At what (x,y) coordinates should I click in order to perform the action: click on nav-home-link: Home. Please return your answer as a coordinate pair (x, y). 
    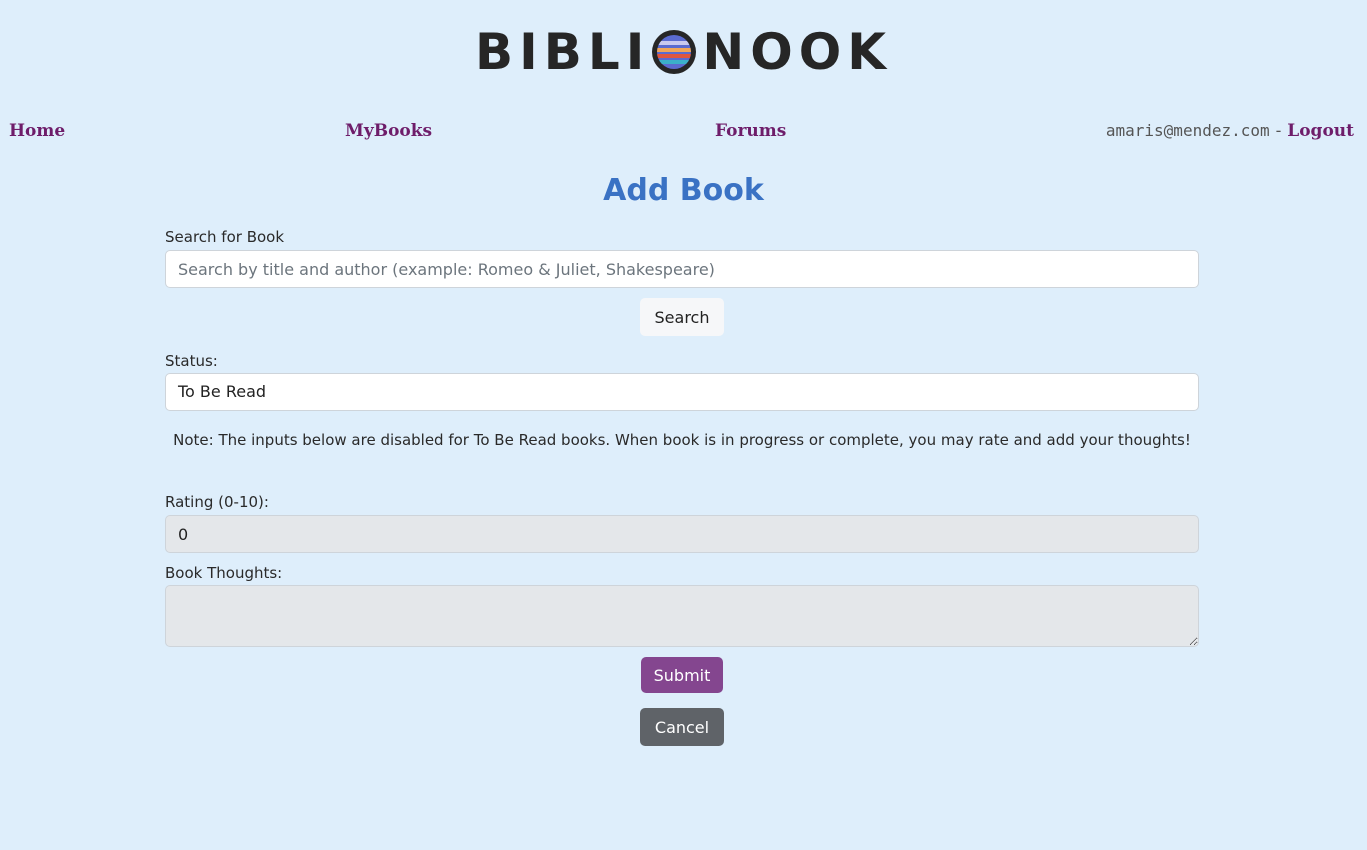
    Looking at the image, I should click on (37, 131).